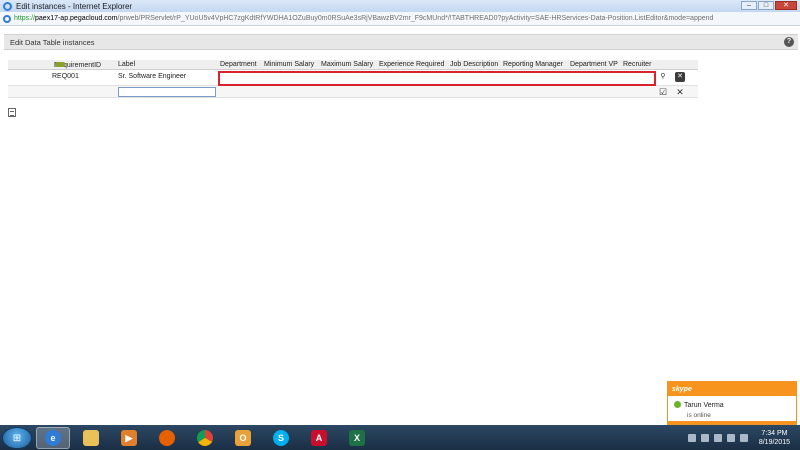 The image size is (800, 450). Describe the element at coordinates (52, 42) in the screenshot. I see `page-title: Edit Data Table instances` at that location.